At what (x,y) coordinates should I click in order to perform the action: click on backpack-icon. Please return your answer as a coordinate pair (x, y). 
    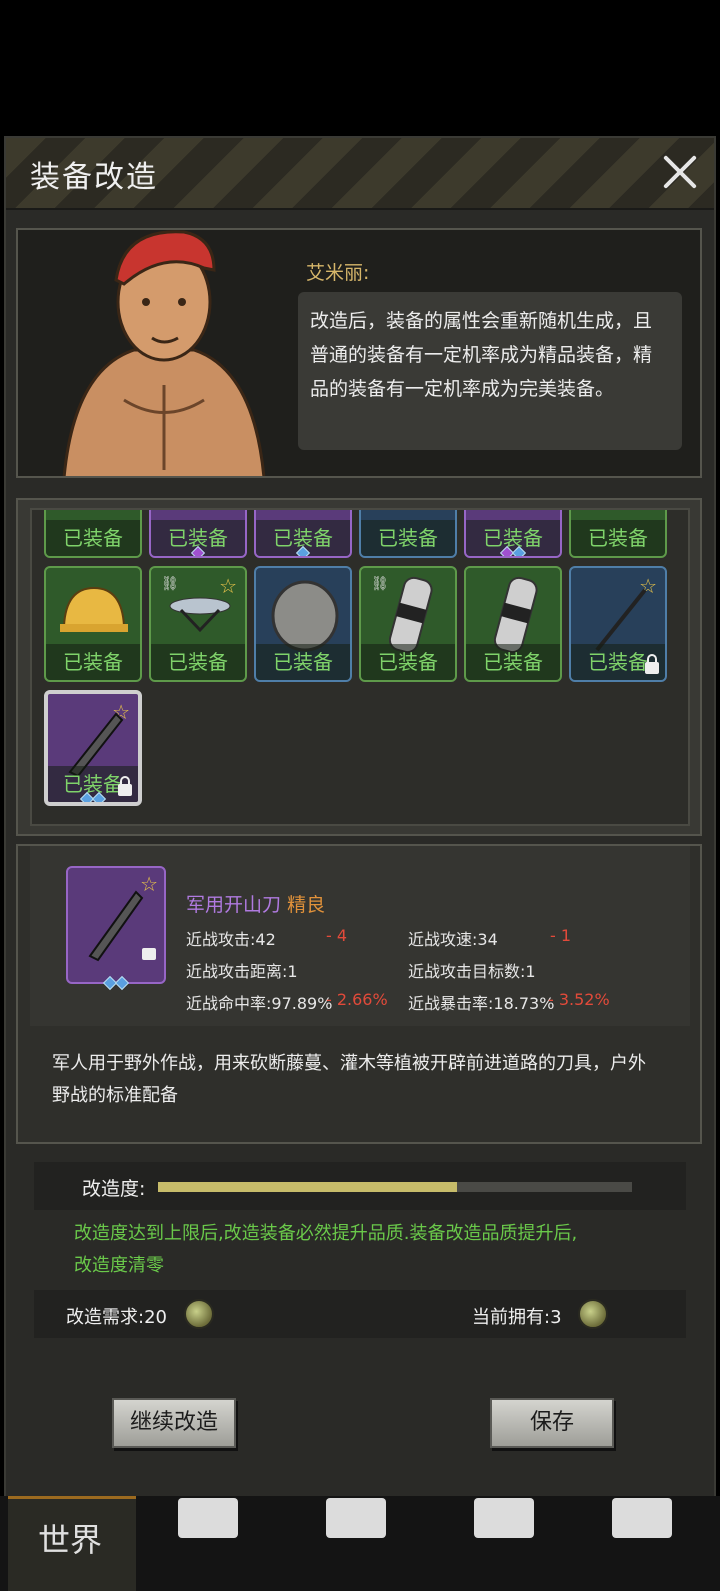
    Looking at the image, I should click on (208, 1518).